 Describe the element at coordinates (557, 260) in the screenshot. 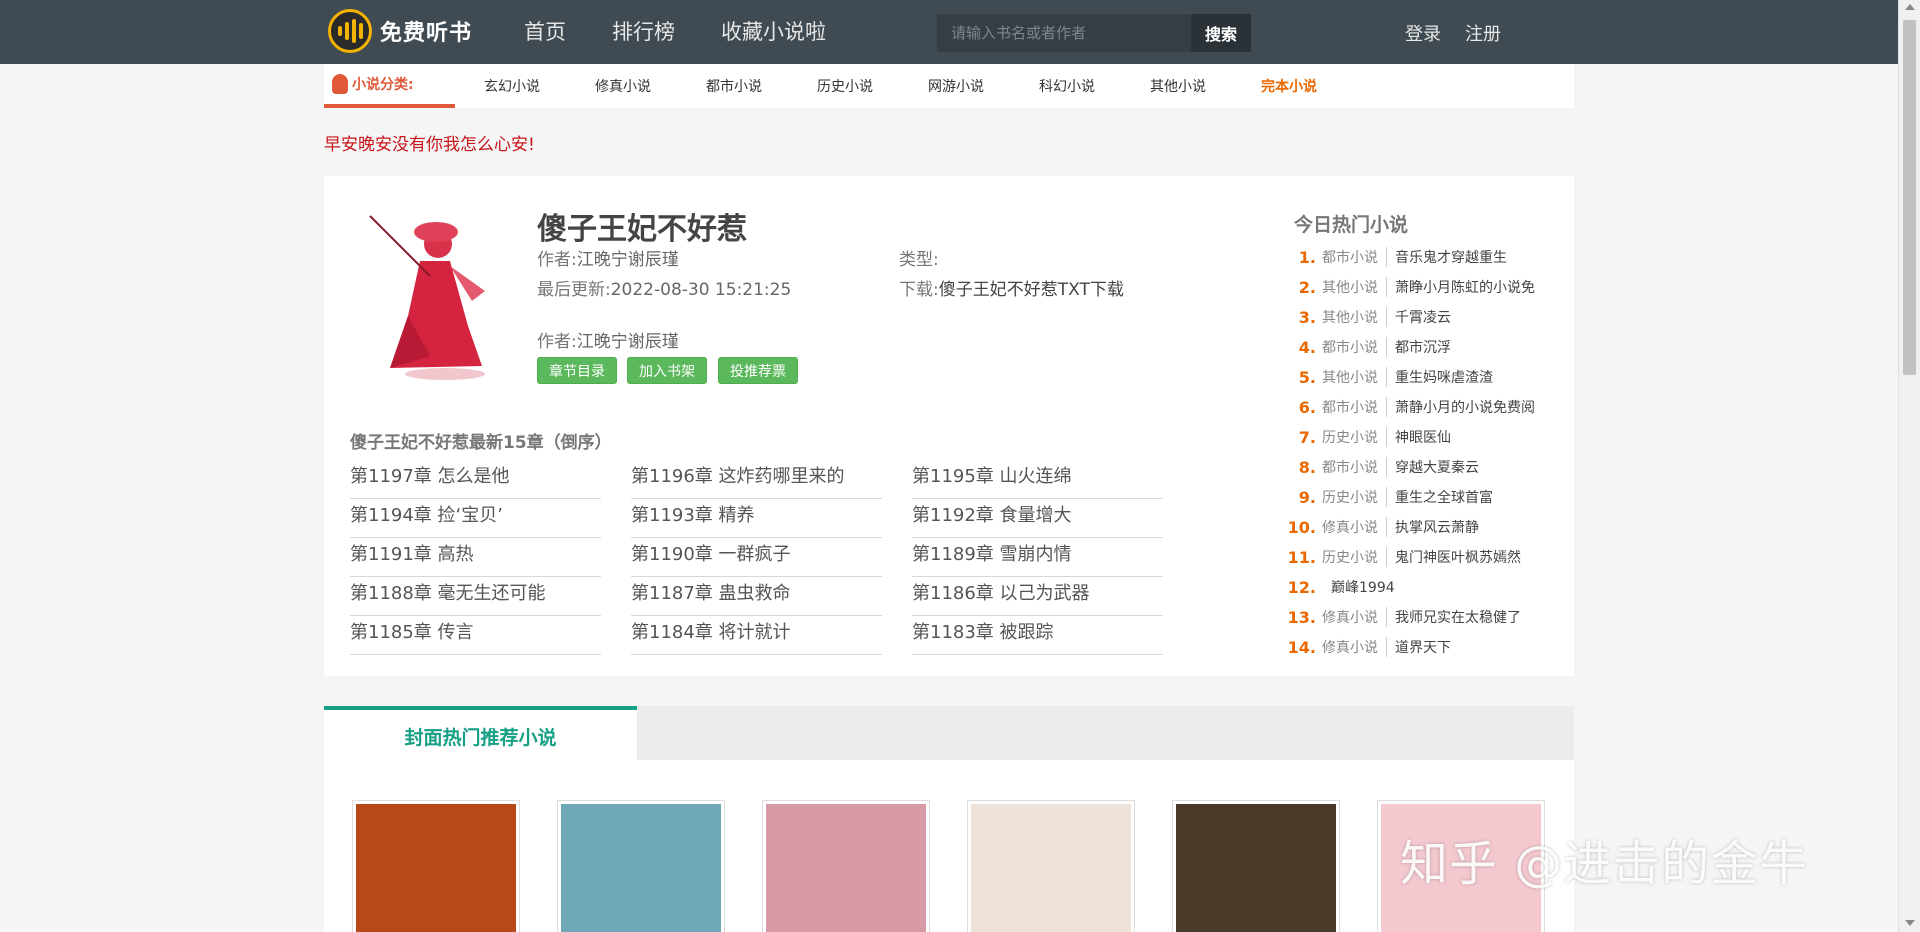

I see `author-label: 作者:` at that location.